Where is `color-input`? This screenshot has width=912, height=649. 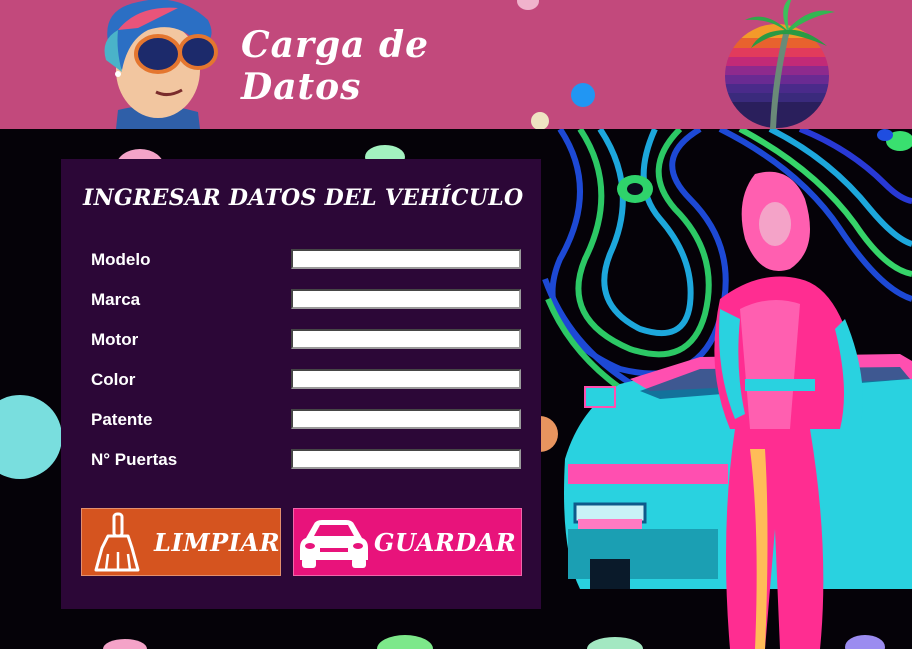
color-input is located at coordinates (406, 379).